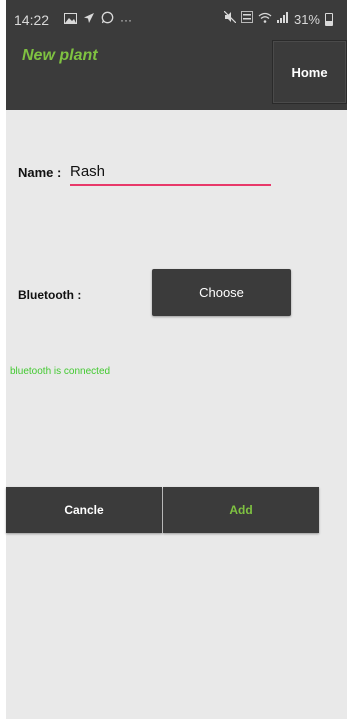 Image resolution: width=347 pixels, height=719 pixels. I want to click on status-bar: 14:22 ··· 31%, so click(176, 22).